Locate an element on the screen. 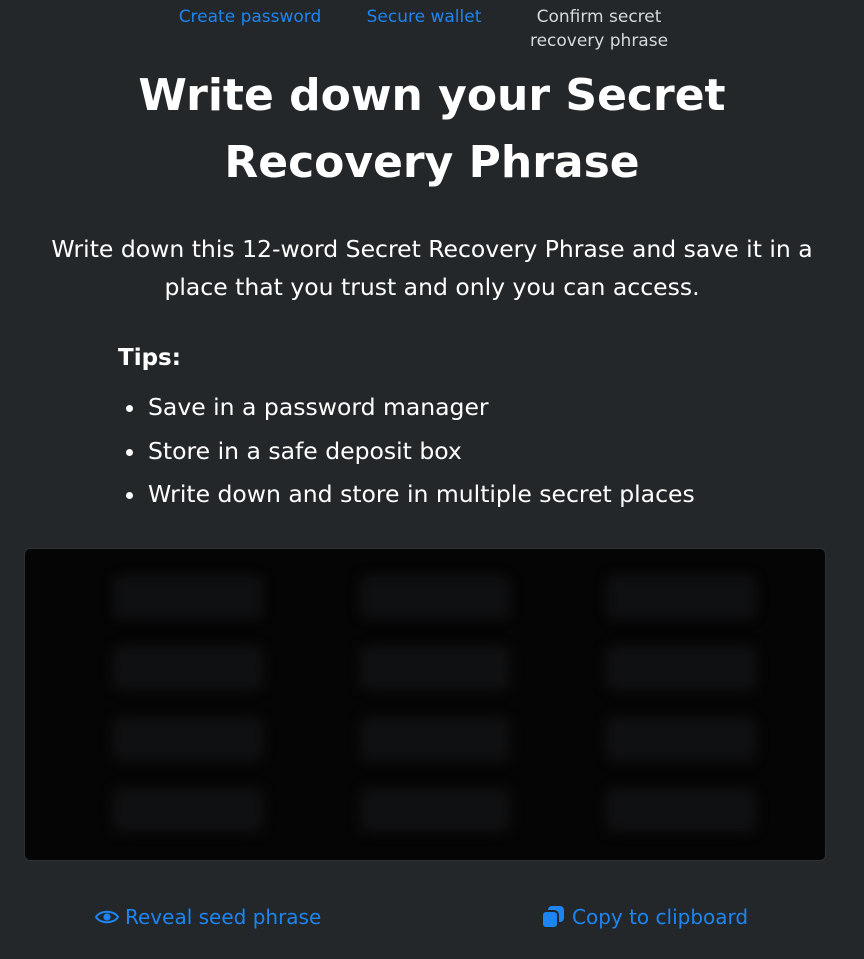 The width and height of the screenshot is (864, 959). reveal-seed-phrase-button: Reveal seed phrase is located at coordinates (208, 917).